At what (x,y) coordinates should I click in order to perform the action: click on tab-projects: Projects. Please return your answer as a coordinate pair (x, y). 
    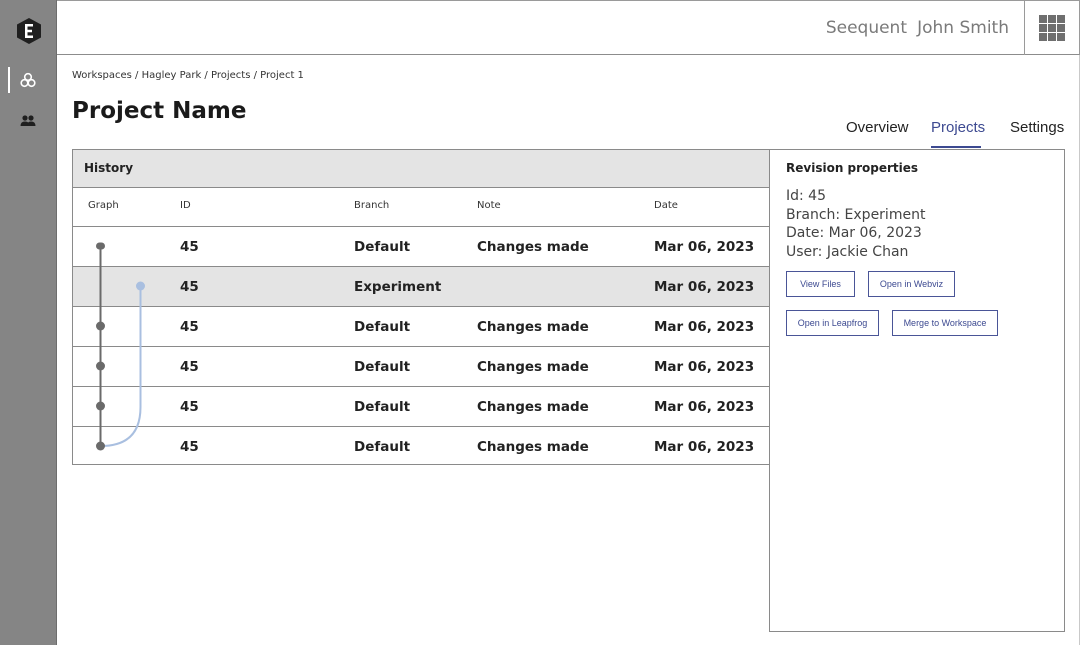
    Looking at the image, I should click on (958, 127).